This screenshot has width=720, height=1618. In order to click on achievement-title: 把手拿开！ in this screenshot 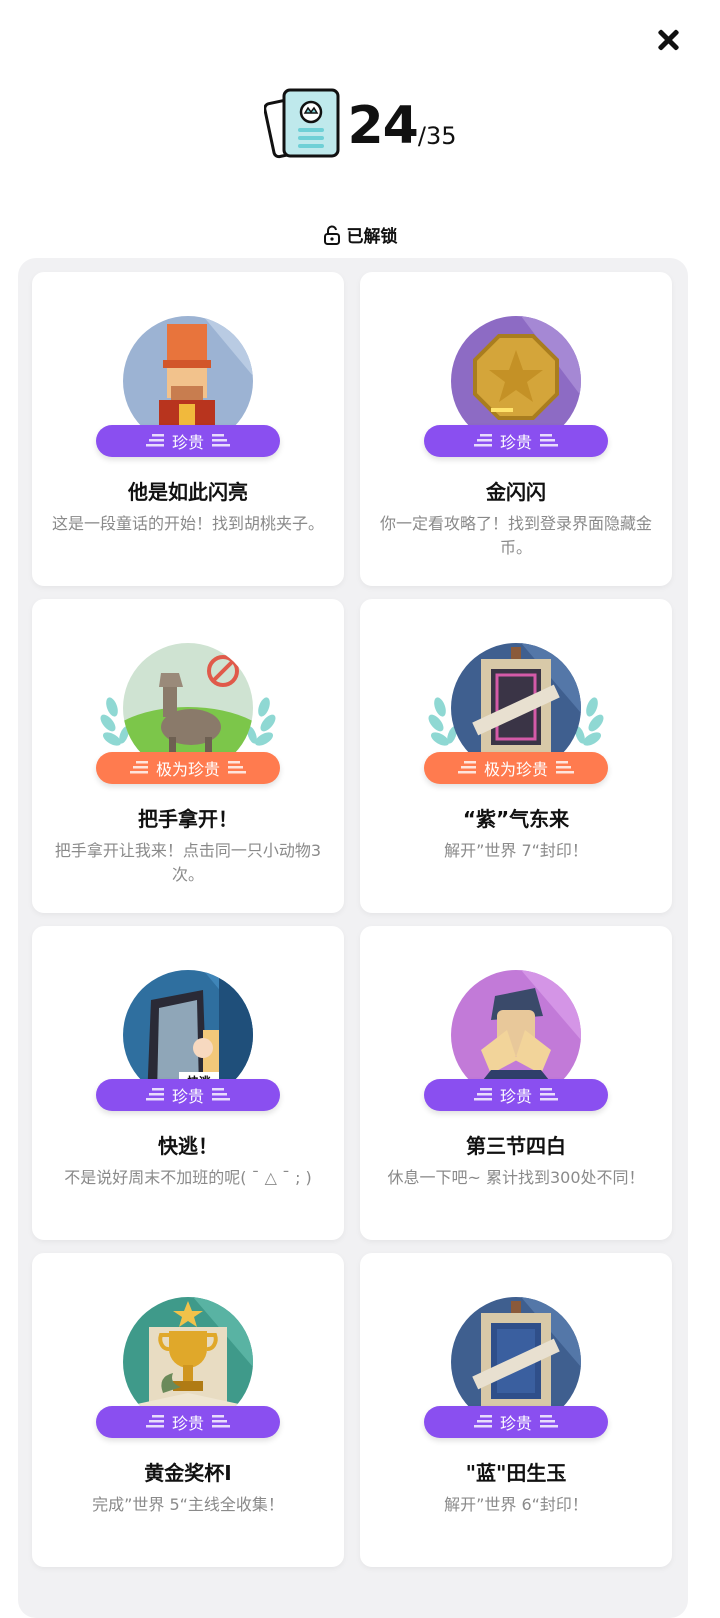, I will do `click(188, 819)`.